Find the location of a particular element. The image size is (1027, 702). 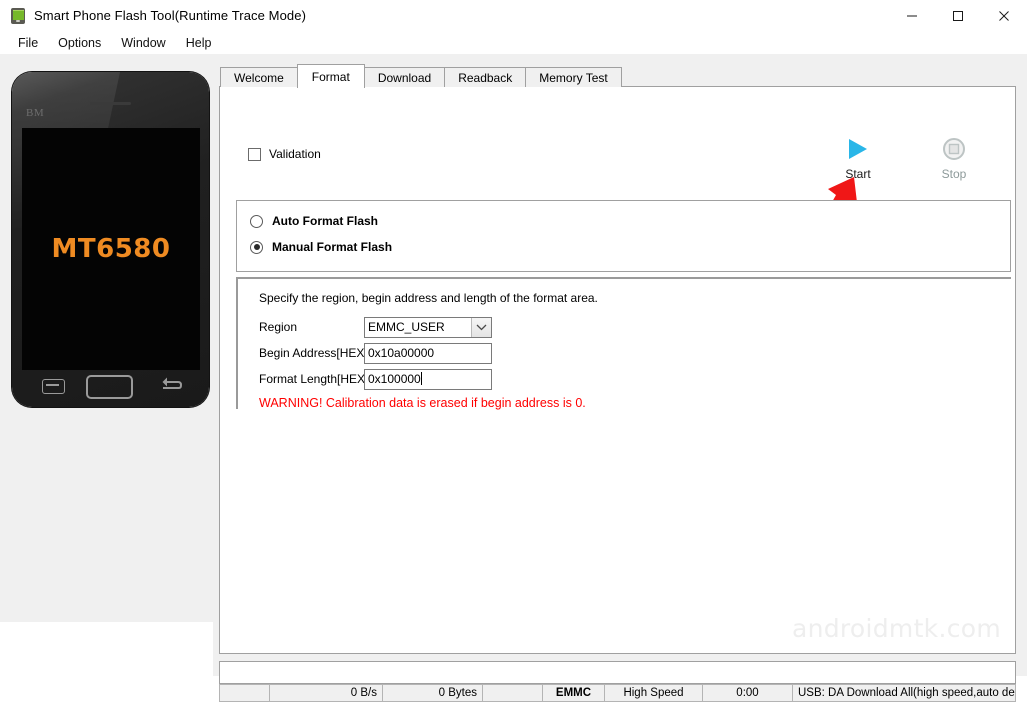

window-controls is located at coordinates (958, 15).